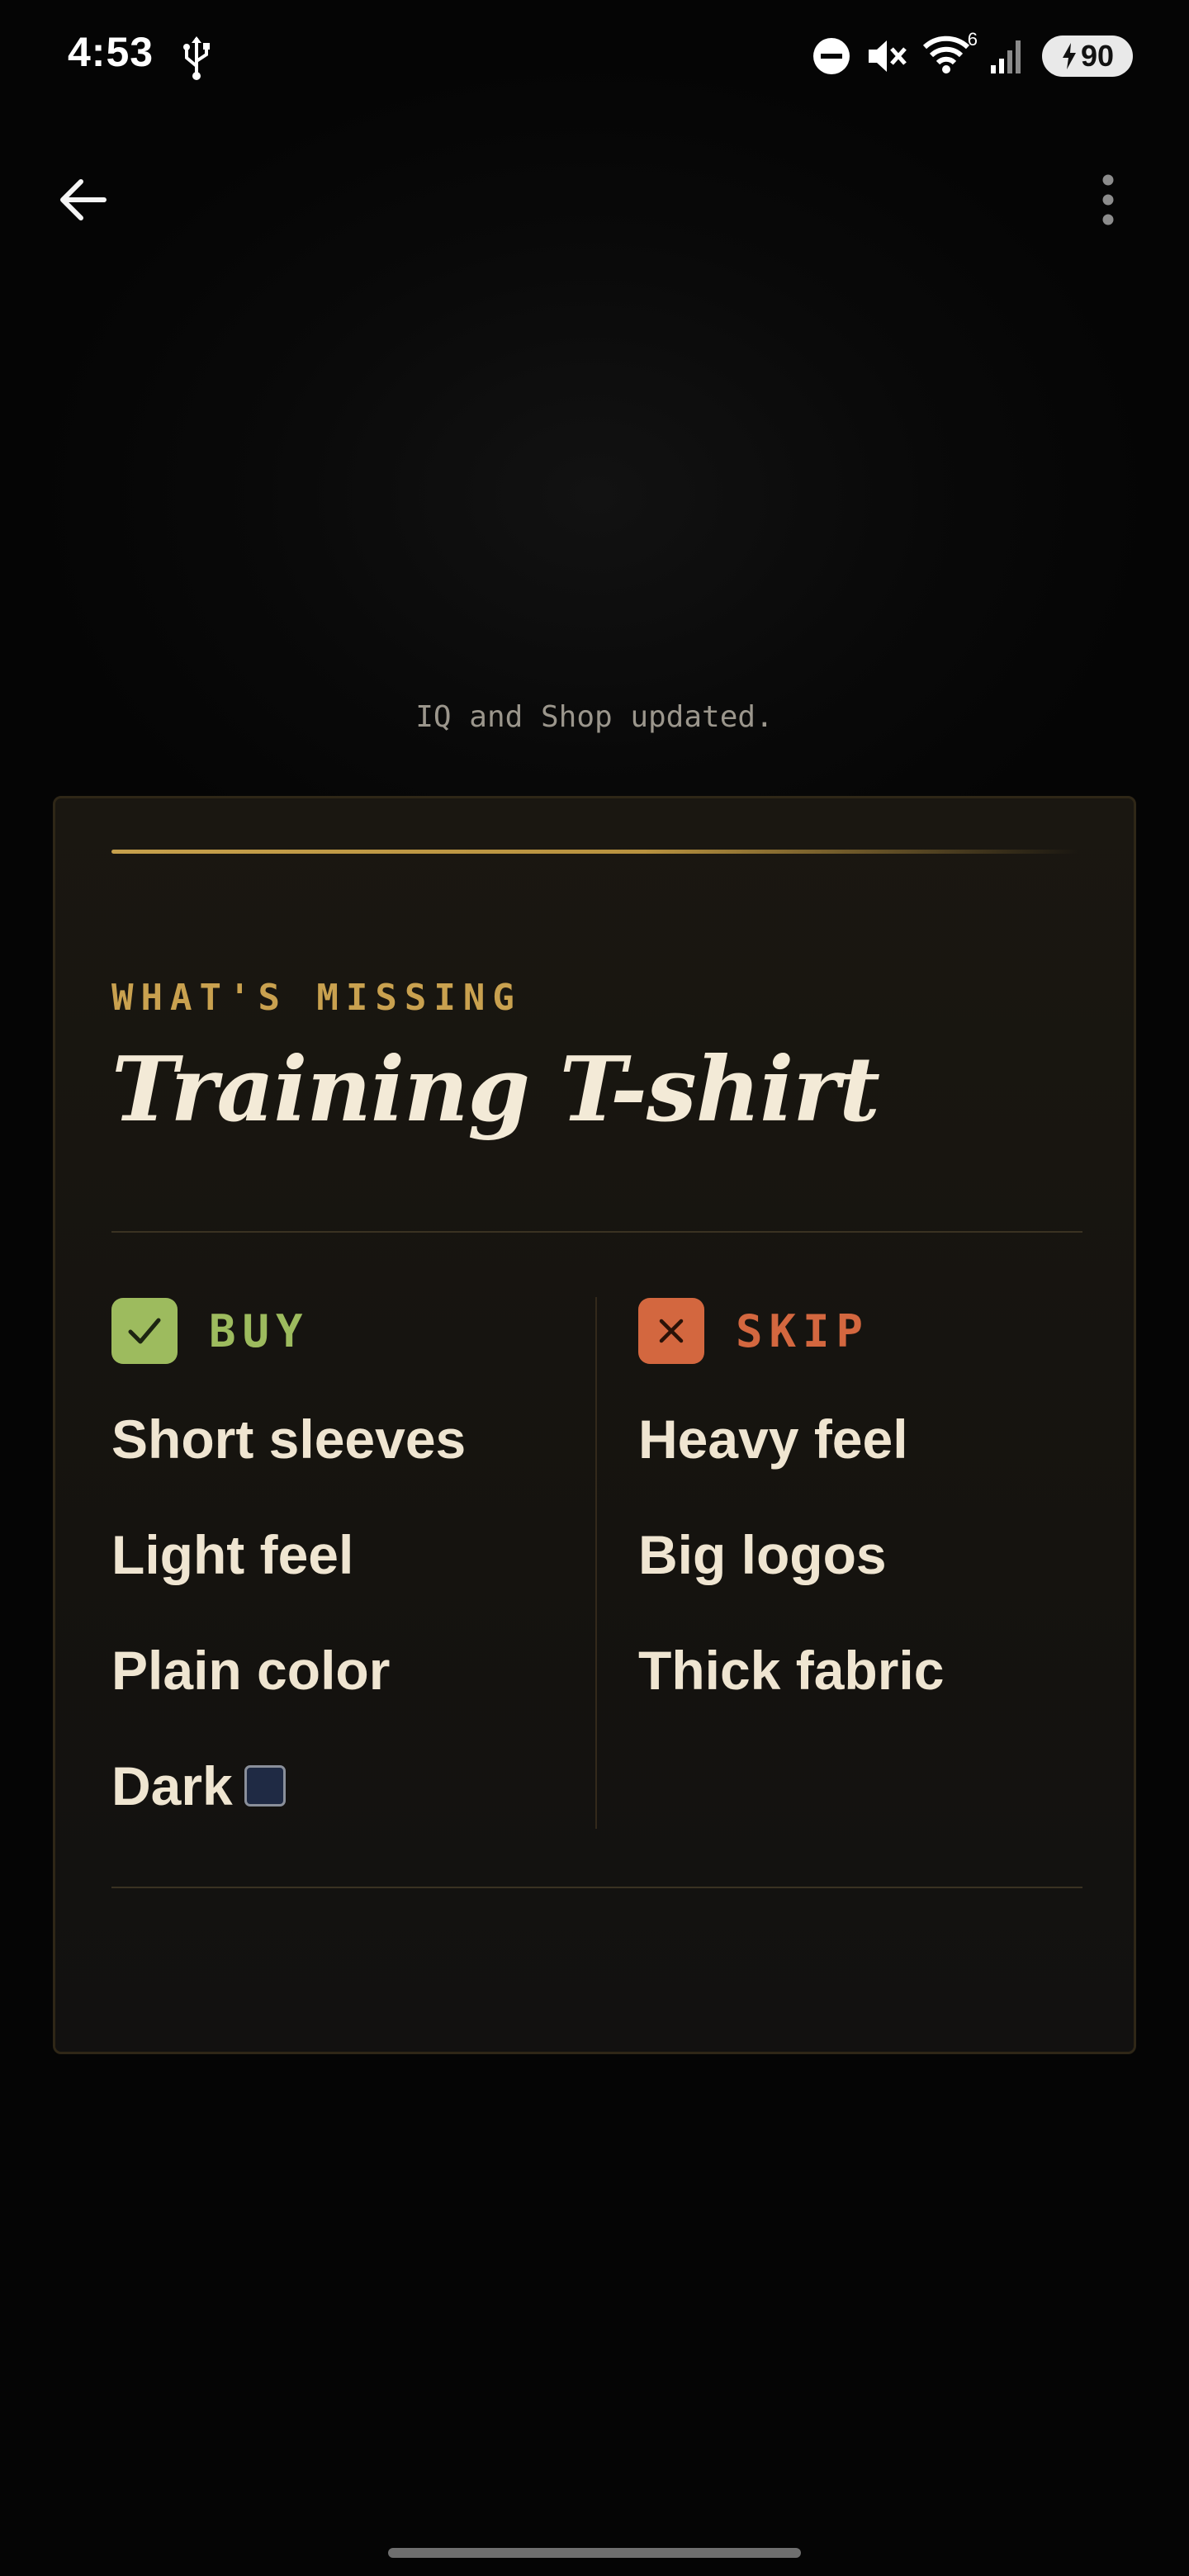 This screenshot has width=1189, height=2576. I want to click on buy-item: Light feel, so click(232, 1554).